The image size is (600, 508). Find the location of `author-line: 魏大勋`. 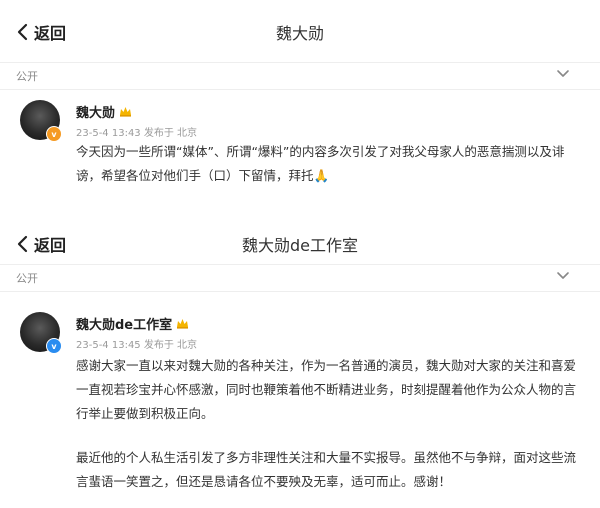

author-line: 魏大勋 is located at coordinates (104, 111).